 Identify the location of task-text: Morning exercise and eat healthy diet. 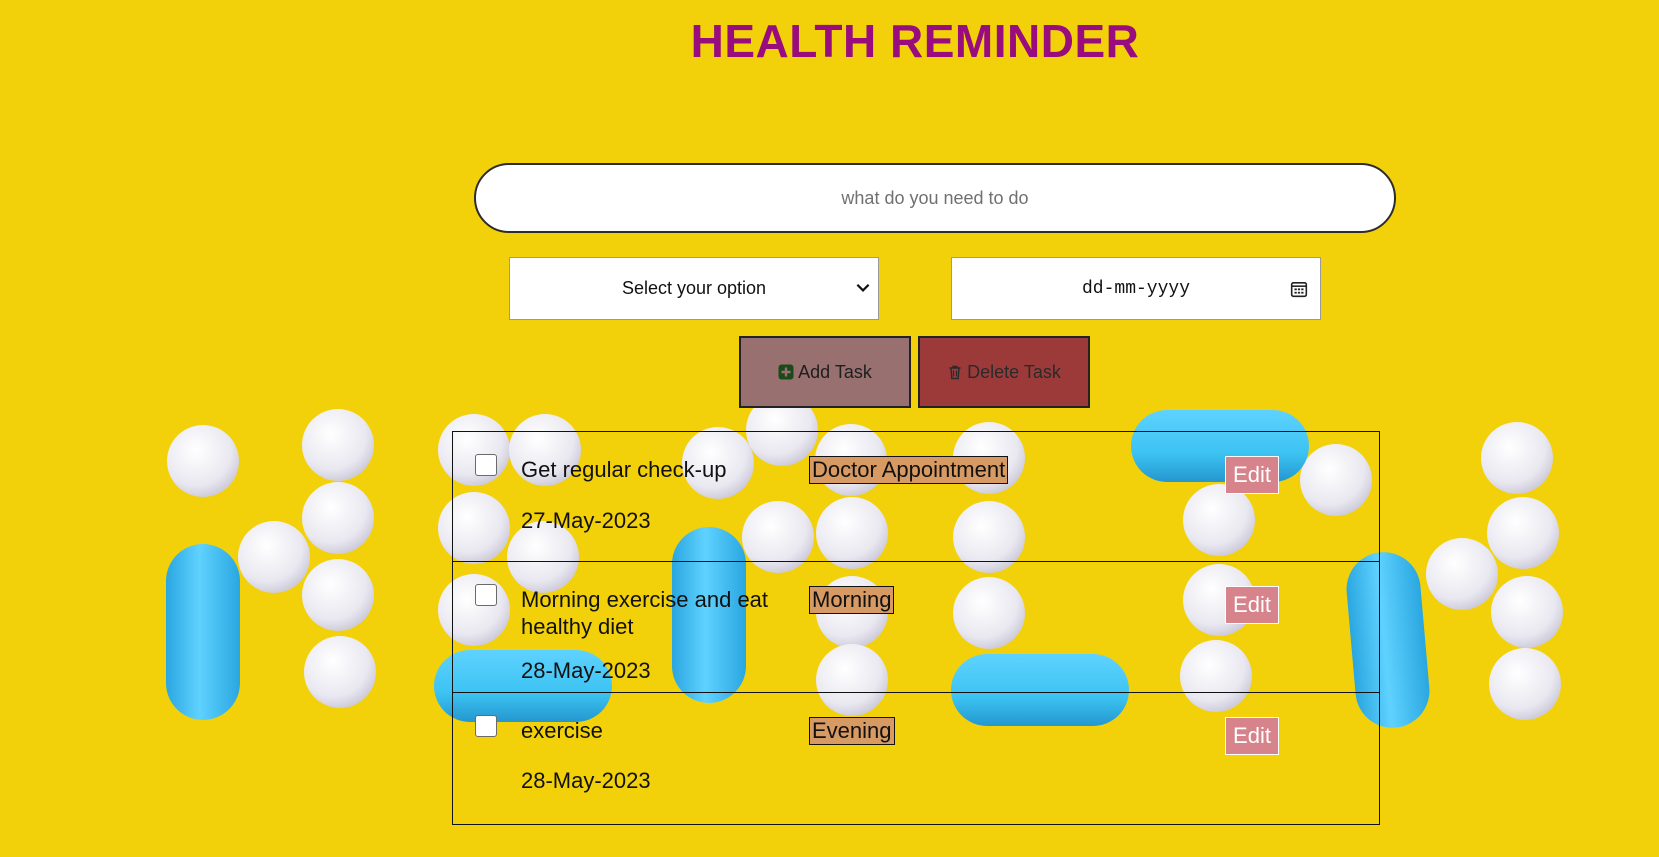
(645, 613).